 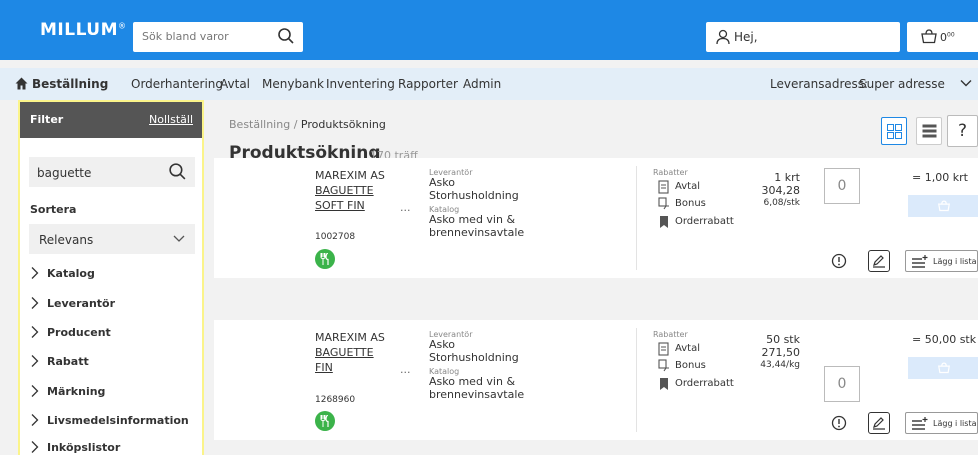 What do you see at coordinates (803, 37) in the screenshot?
I see `user-menu: Hej,` at bounding box center [803, 37].